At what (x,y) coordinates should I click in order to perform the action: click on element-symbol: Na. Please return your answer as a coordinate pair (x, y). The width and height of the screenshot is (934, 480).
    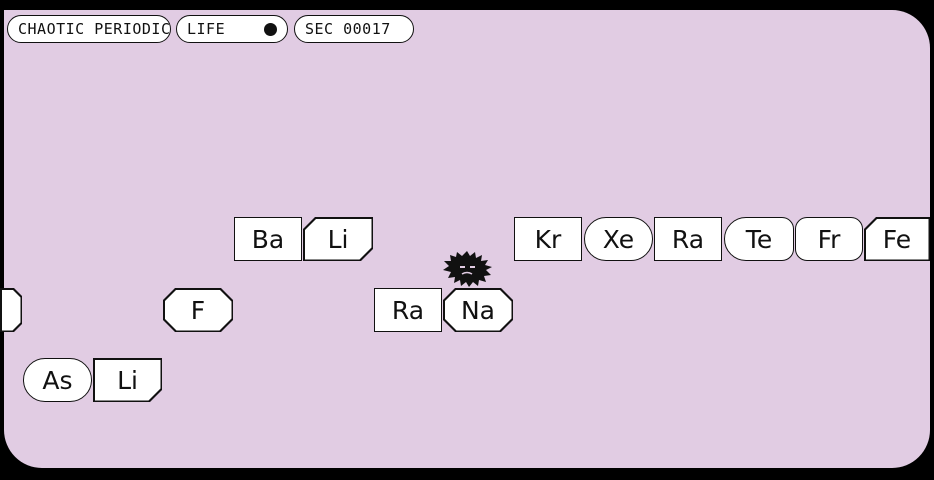
    Looking at the image, I should click on (478, 310).